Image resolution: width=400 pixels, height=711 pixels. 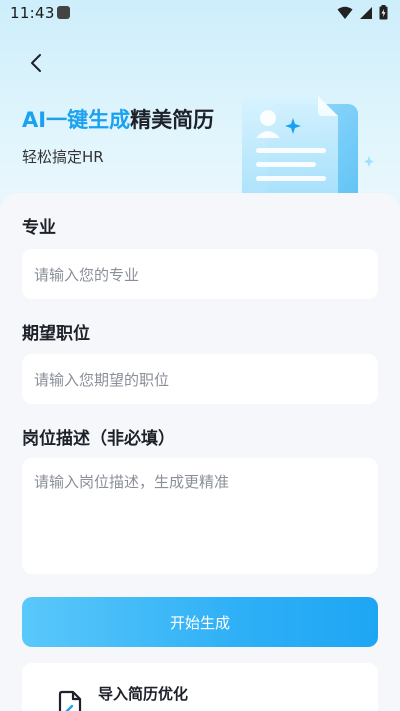 I want to click on position-input-placeholder: 请输入您期望的职位, so click(x=102, y=379).